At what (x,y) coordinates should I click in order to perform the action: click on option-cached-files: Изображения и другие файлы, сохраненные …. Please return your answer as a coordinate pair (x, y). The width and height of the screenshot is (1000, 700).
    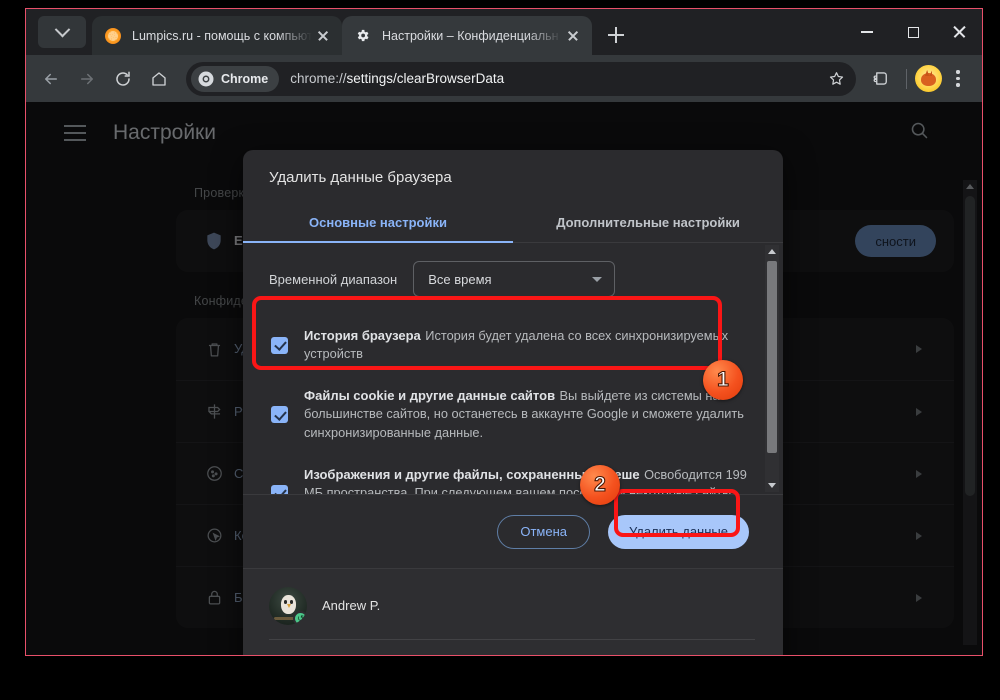
    Looking at the image, I should click on (509, 477).